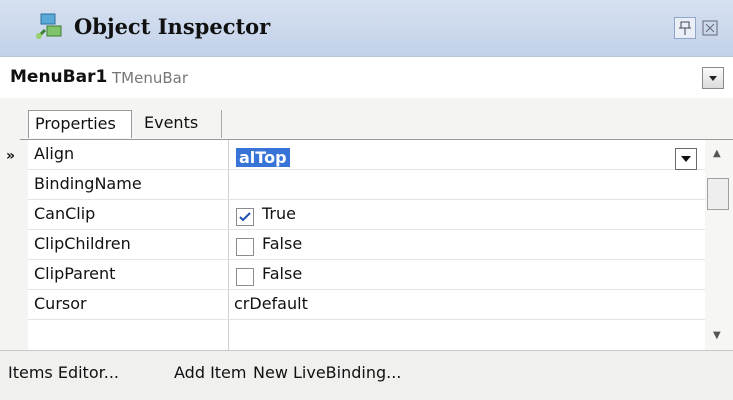 Image resolution: width=733 pixels, height=400 pixels. I want to click on title-bar: Object Inspector, so click(366, 28).